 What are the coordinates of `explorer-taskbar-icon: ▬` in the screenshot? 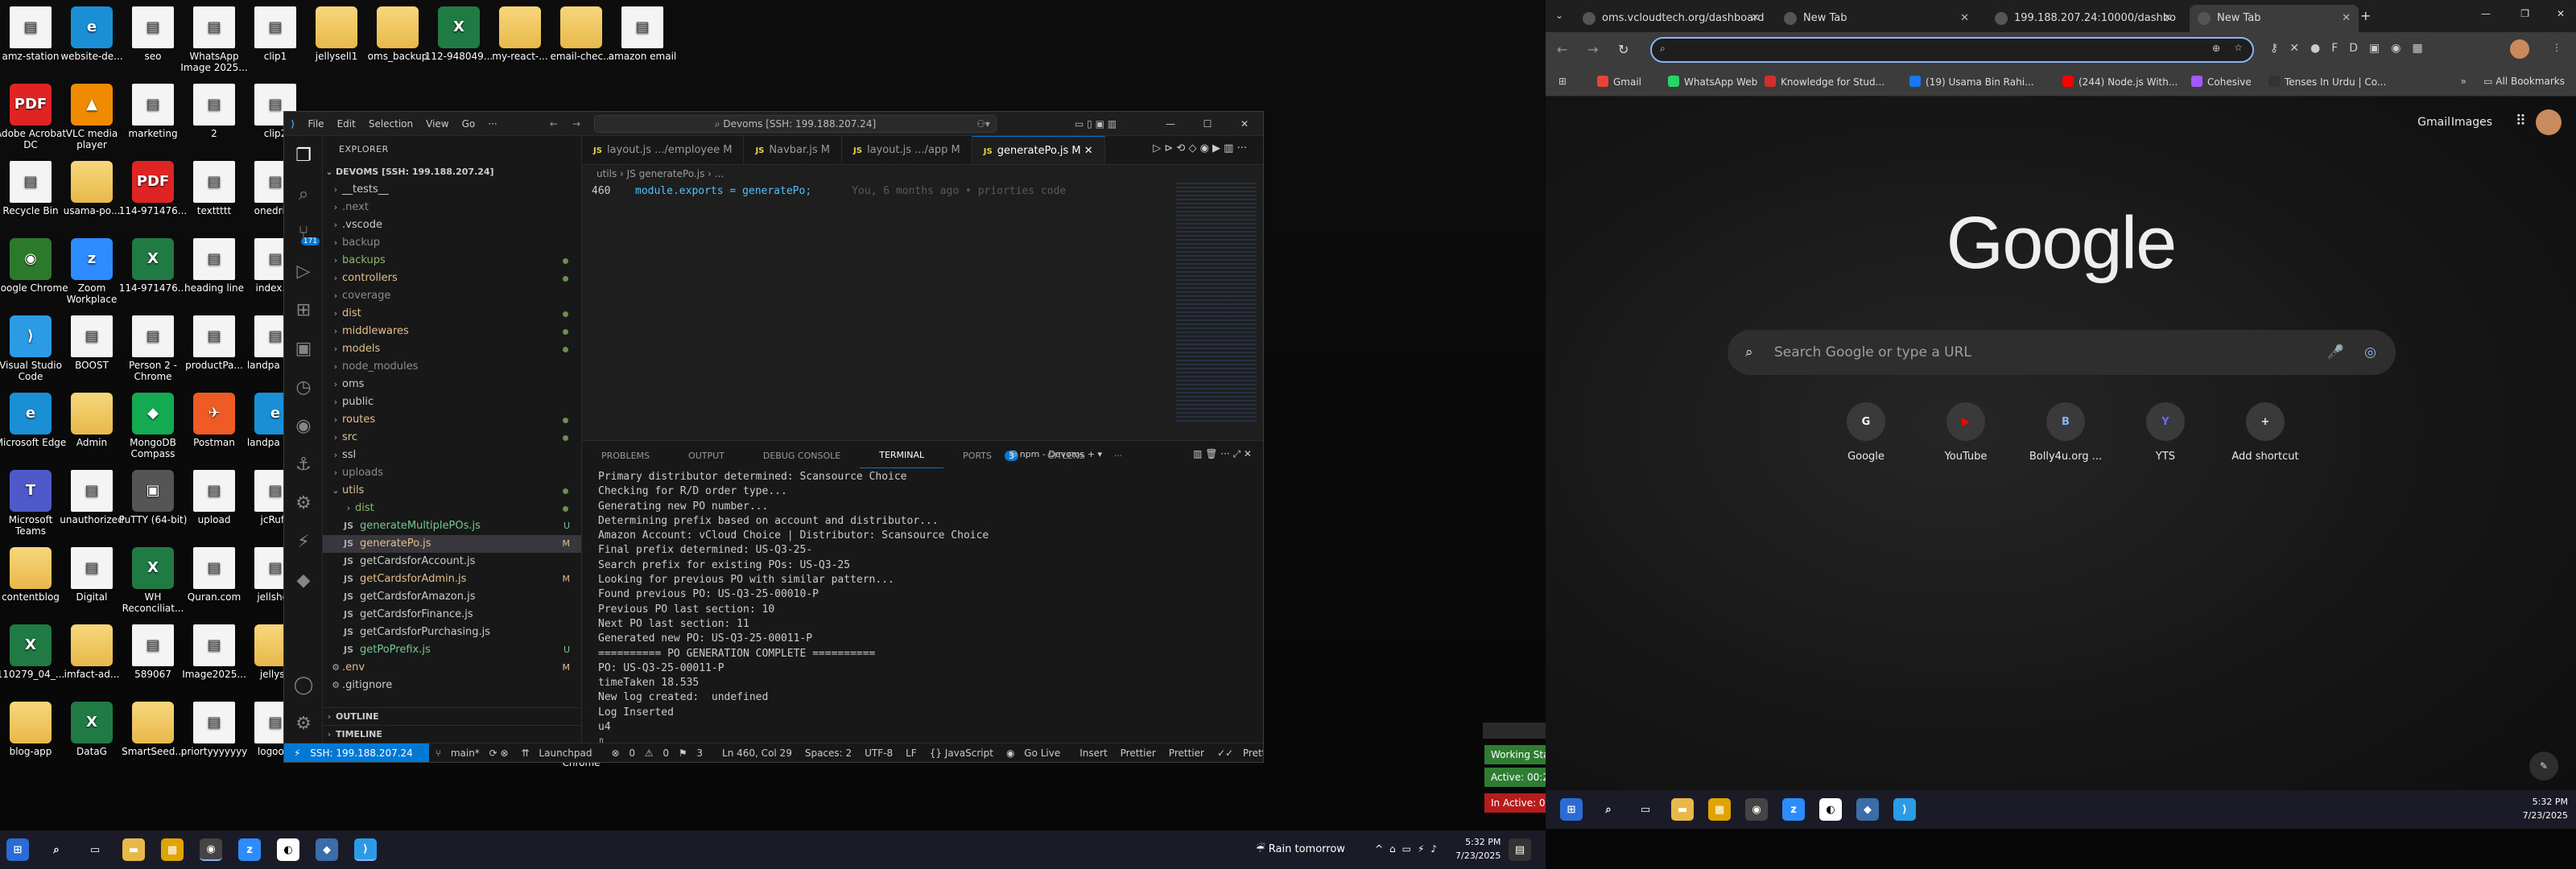 It's located at (133, 849).